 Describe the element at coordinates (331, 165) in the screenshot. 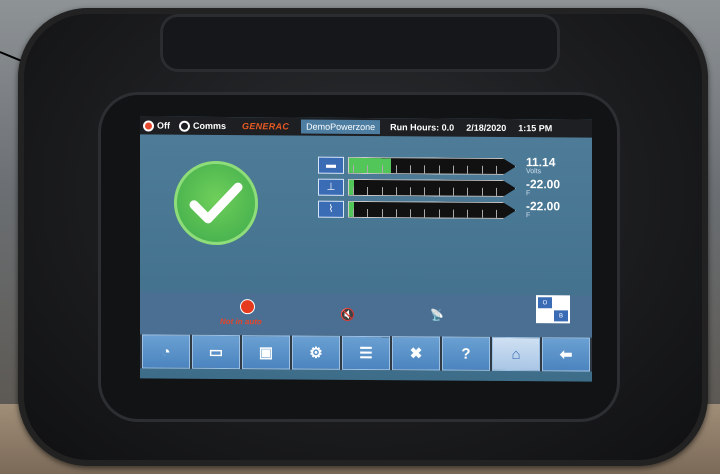

I see `battery-icon: ▬` at that location.